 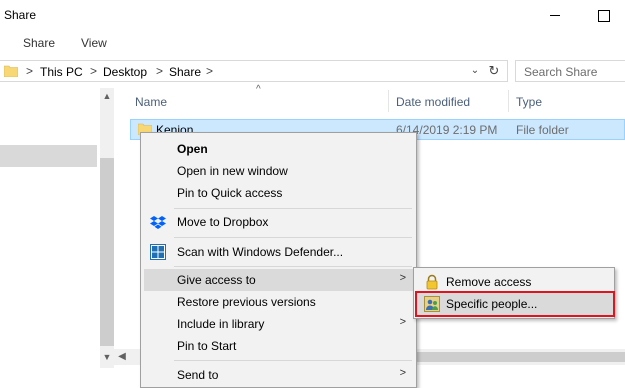 What do you see at coordinates (603, 15) in the screenshot?
I see `maximize-button` at bounding box center [603, 15].